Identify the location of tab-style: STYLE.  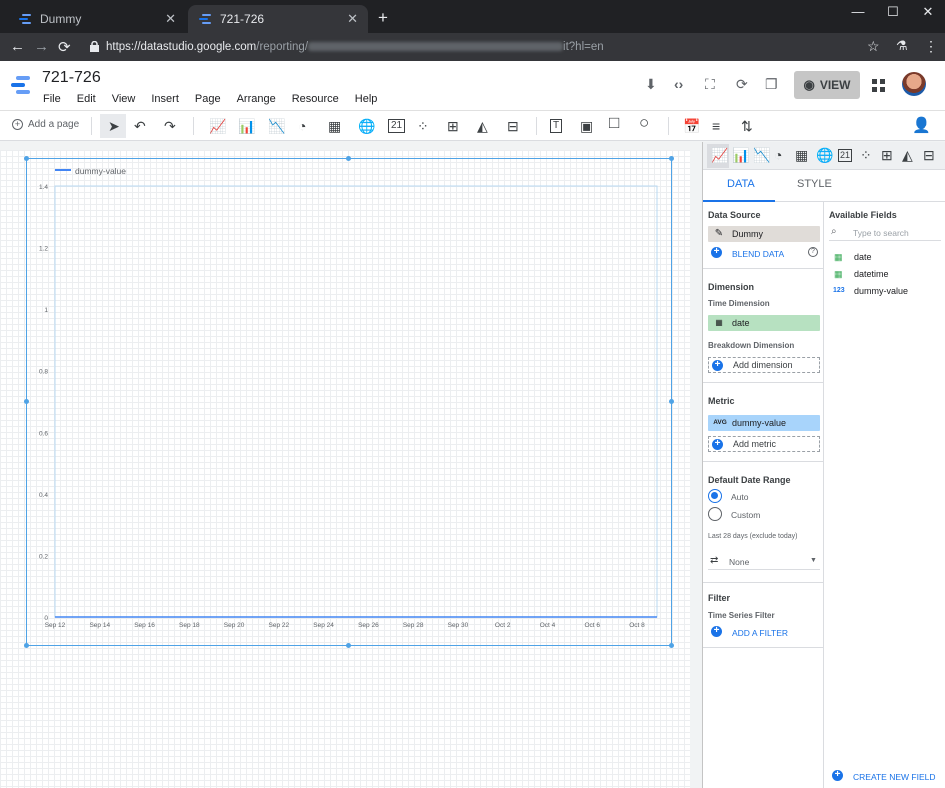
(814, 184).